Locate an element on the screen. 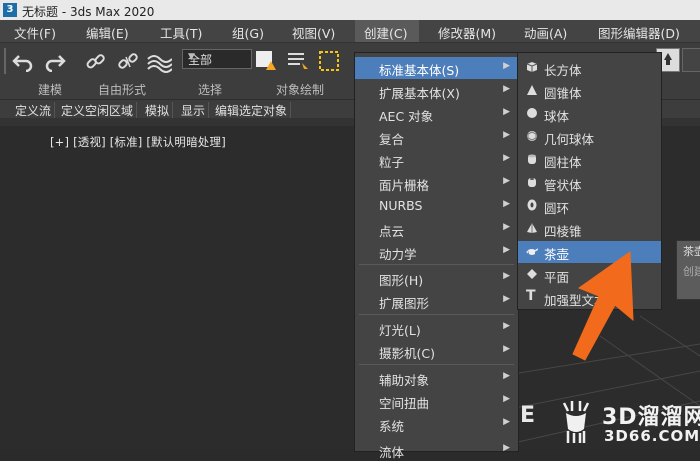 The width and height of the screenshot is (700, 461). text-icon: T is located at coordinates (531, 296).